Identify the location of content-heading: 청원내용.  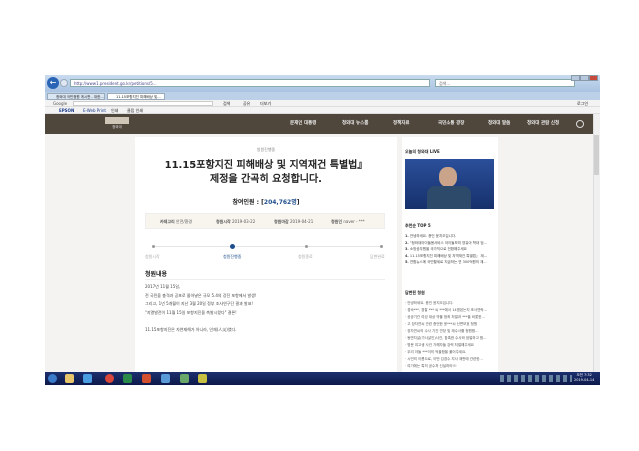
(156, 274).